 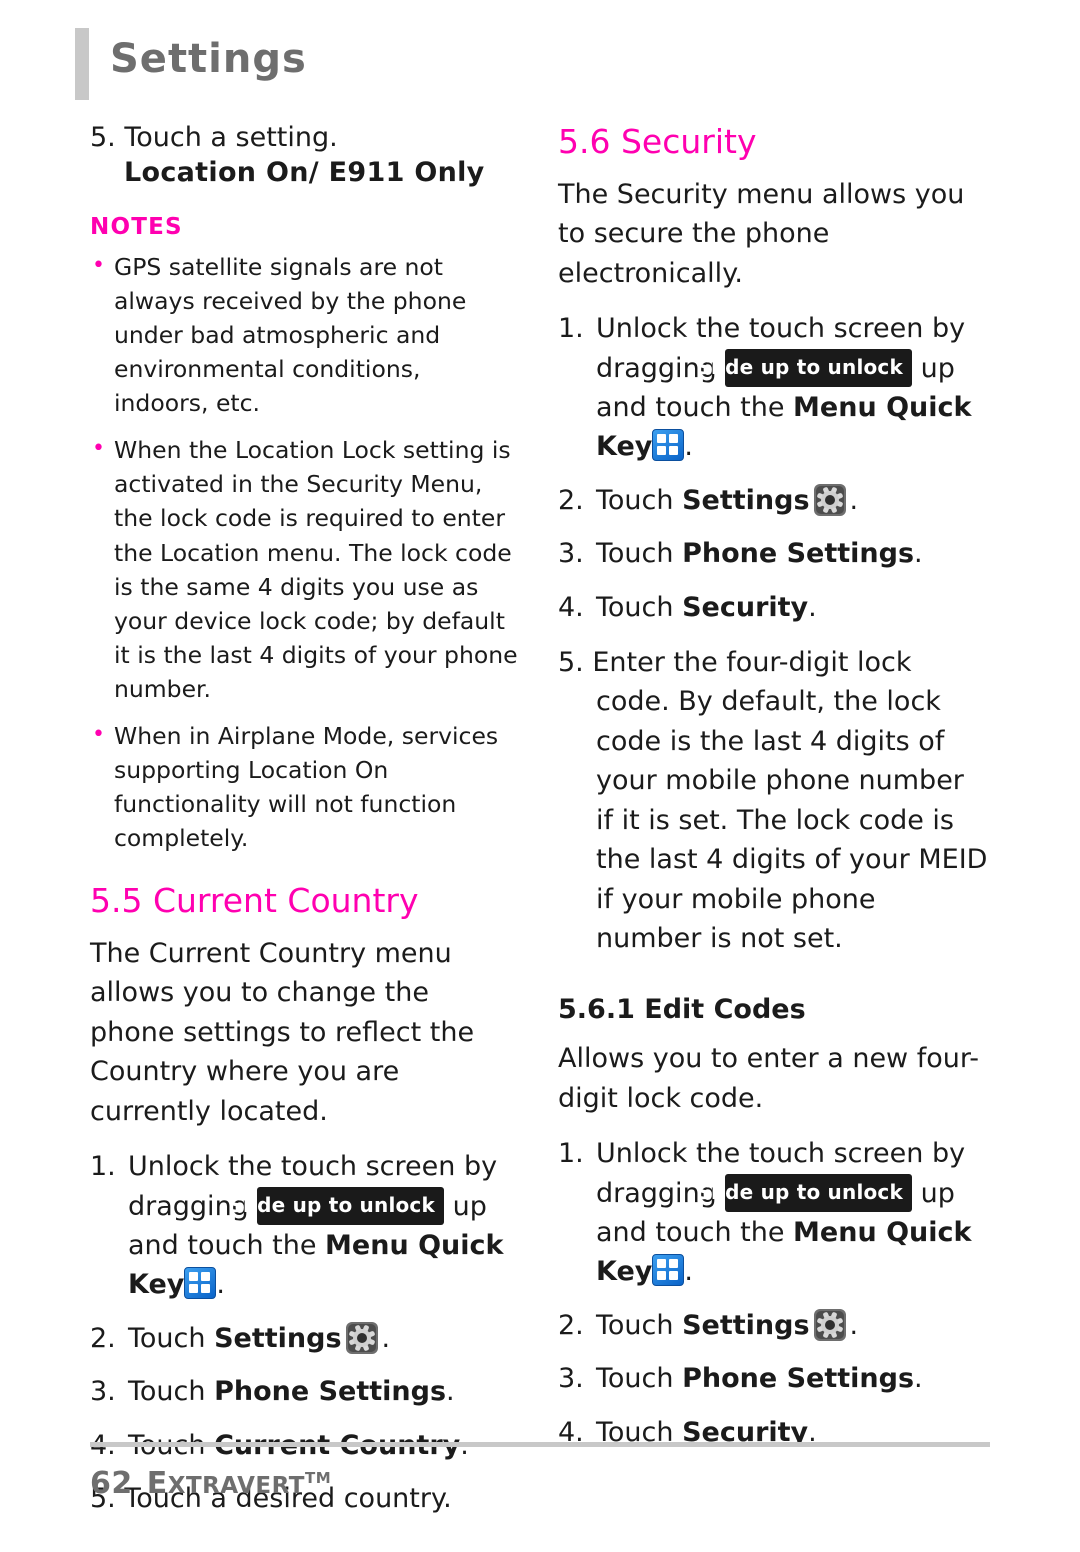 I want to click on section-heading-security: 5.6 Security, so click(x=657, y=141).